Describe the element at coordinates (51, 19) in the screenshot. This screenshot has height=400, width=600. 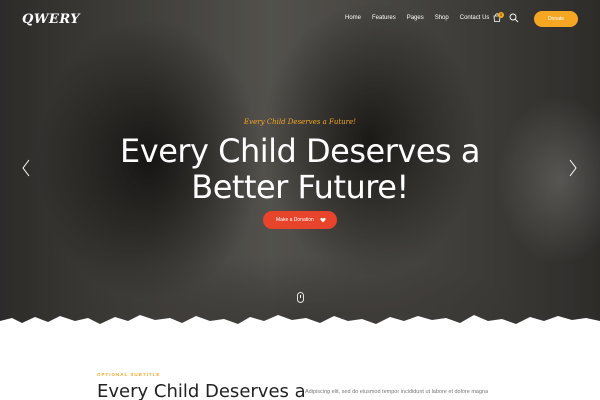
I see `brand-logo: QWERY` at that location.